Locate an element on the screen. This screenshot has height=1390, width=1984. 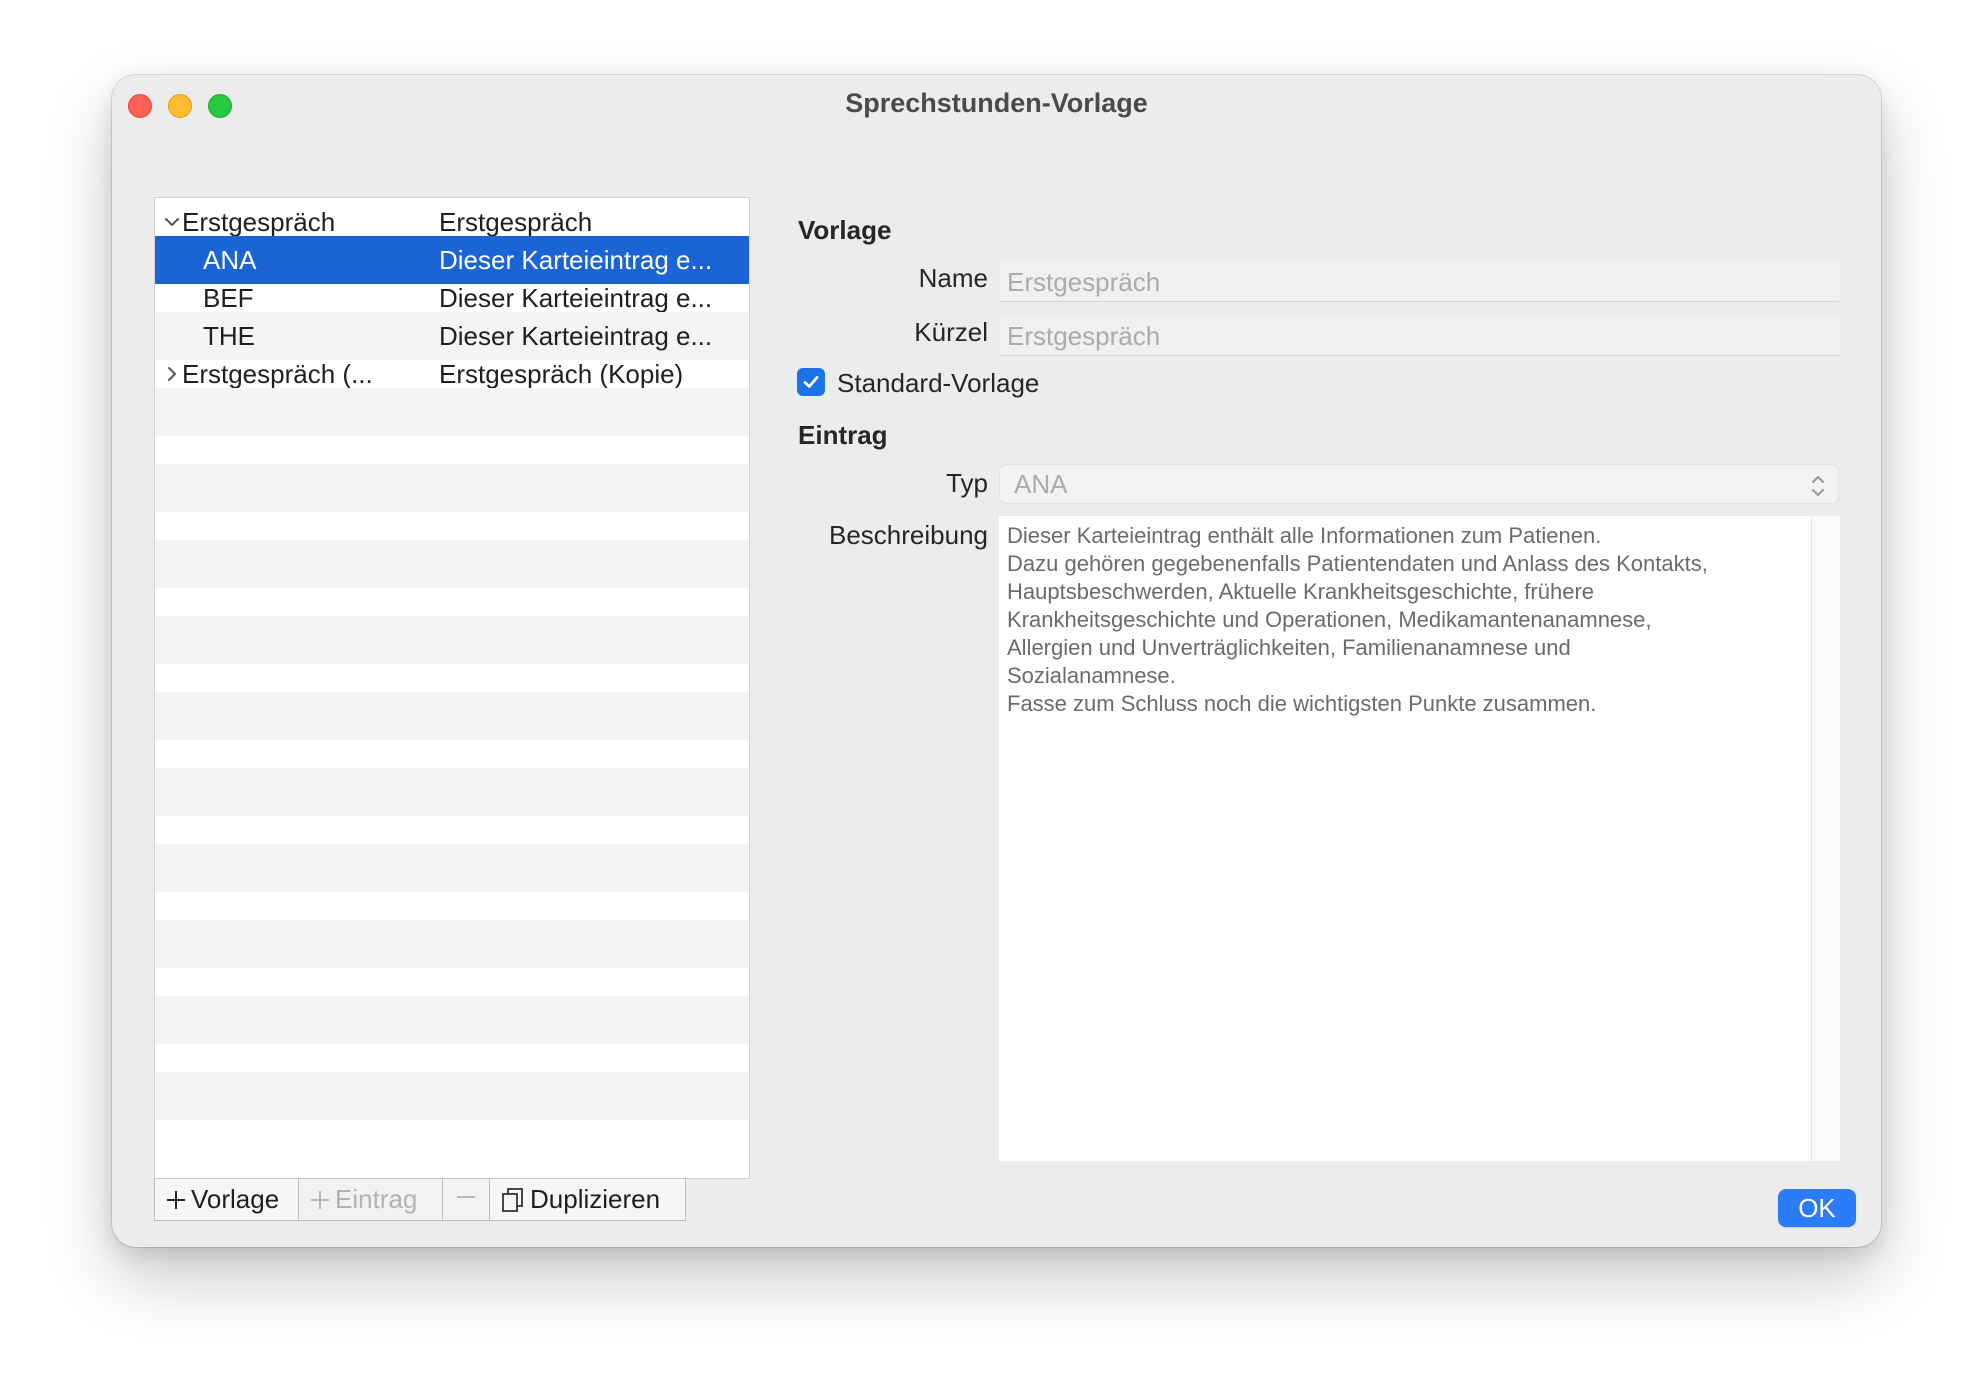
name-label: Name is located at coordinates (953, 278).